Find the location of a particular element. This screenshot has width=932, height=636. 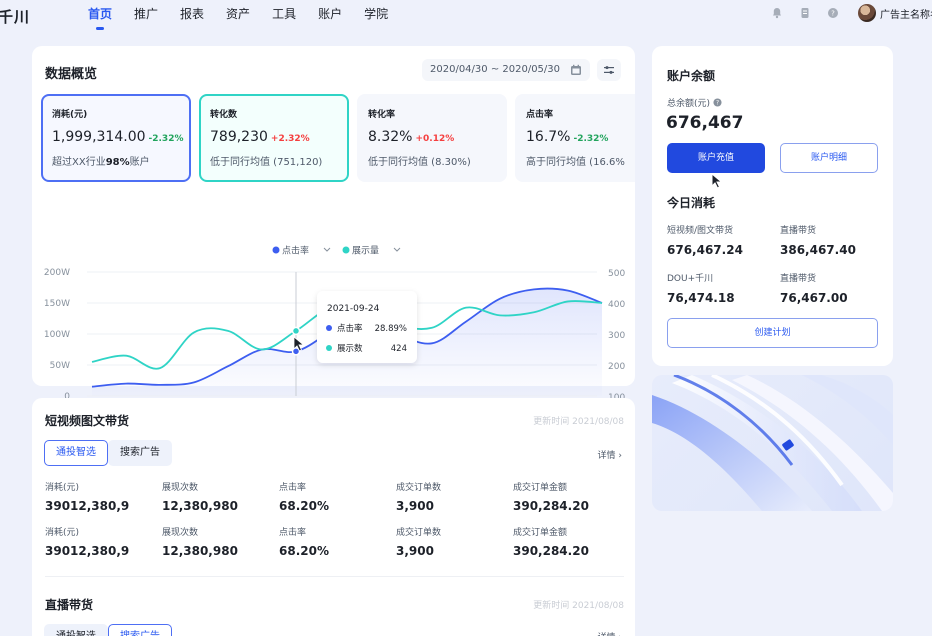

date-range-picker: 2020/04/30 ~ 2020/05/30 is located at coordinates (506, 70).